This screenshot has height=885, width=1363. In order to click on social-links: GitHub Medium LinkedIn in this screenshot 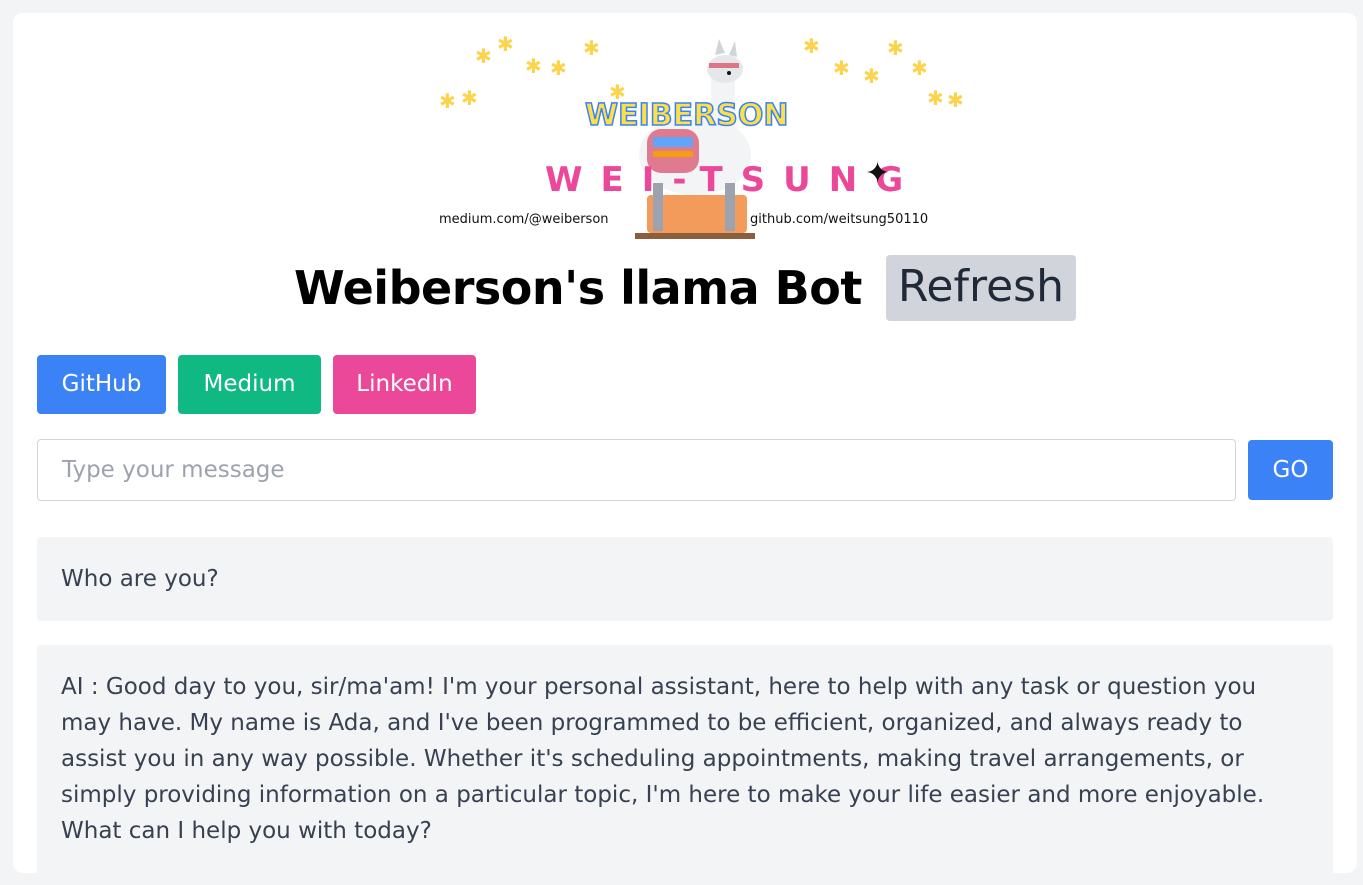, I will do `click(256, 384)`.